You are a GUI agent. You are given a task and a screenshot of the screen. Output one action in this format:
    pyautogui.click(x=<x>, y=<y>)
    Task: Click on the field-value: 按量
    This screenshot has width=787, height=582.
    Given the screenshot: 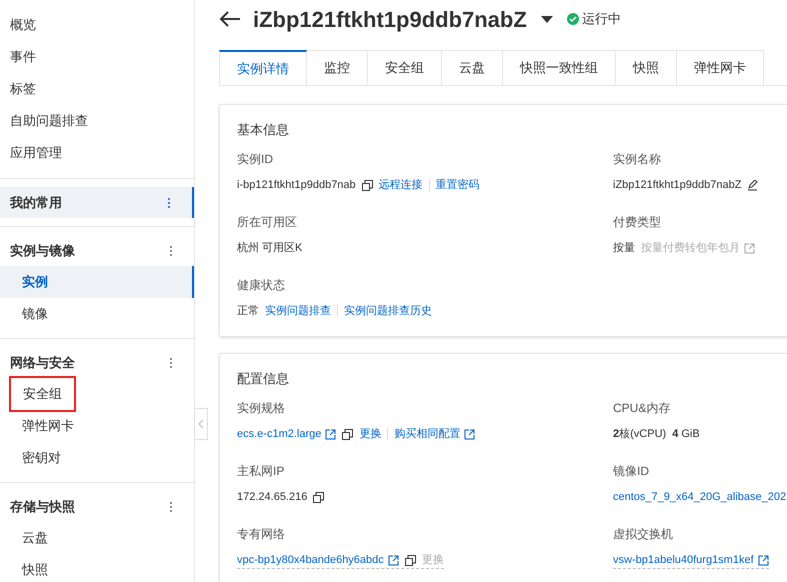 What is the action you would take?
    pyautogui.click(x=624, y=248)
    